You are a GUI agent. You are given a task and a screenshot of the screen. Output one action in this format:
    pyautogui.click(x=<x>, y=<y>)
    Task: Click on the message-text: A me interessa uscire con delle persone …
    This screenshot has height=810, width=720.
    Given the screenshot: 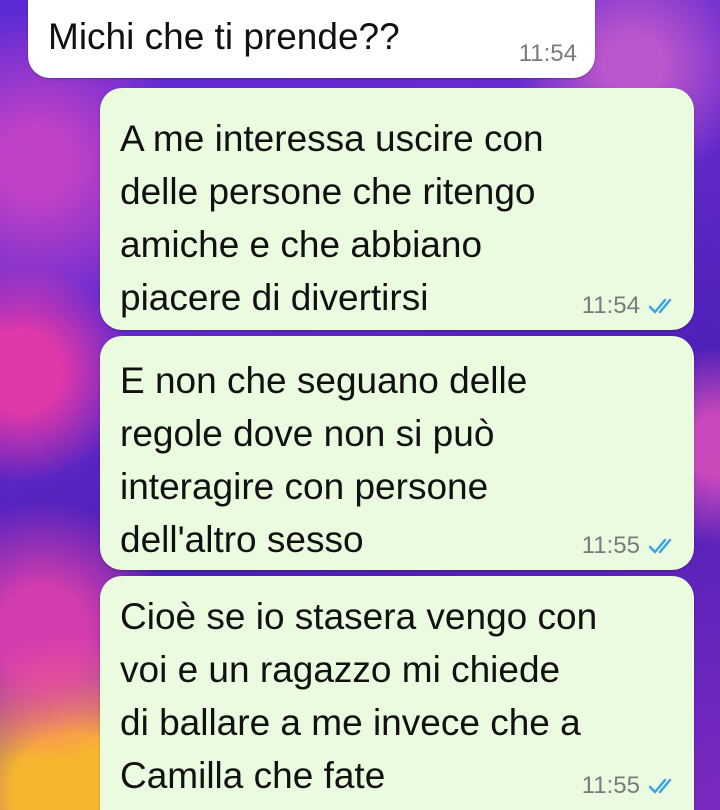 What is the action you would take?
    pyautogui.click(x=332, y=218)
    